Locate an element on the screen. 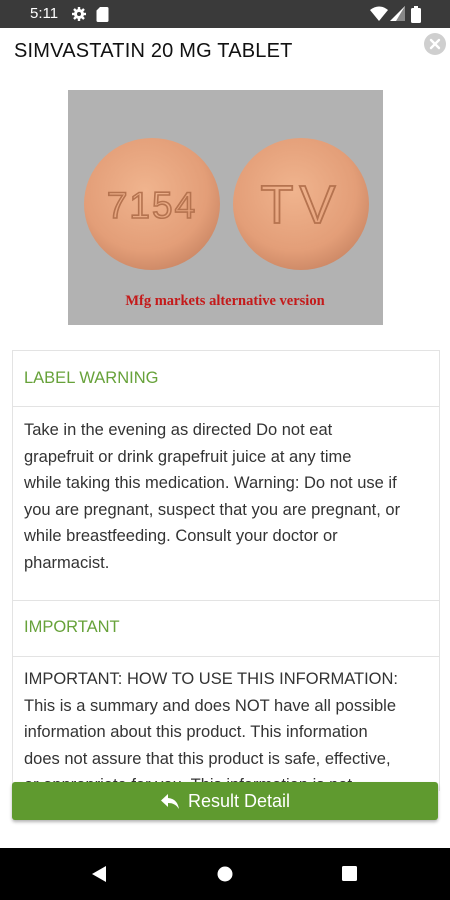 The height and width of the screenshot is (900, 450). sd-card-icon is located at coordinates (102, 14).